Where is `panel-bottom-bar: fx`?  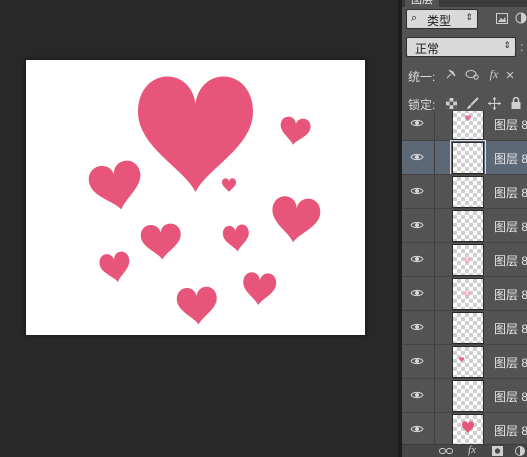
panel-bottom-bar: fx is located at coordinates (464, 450).